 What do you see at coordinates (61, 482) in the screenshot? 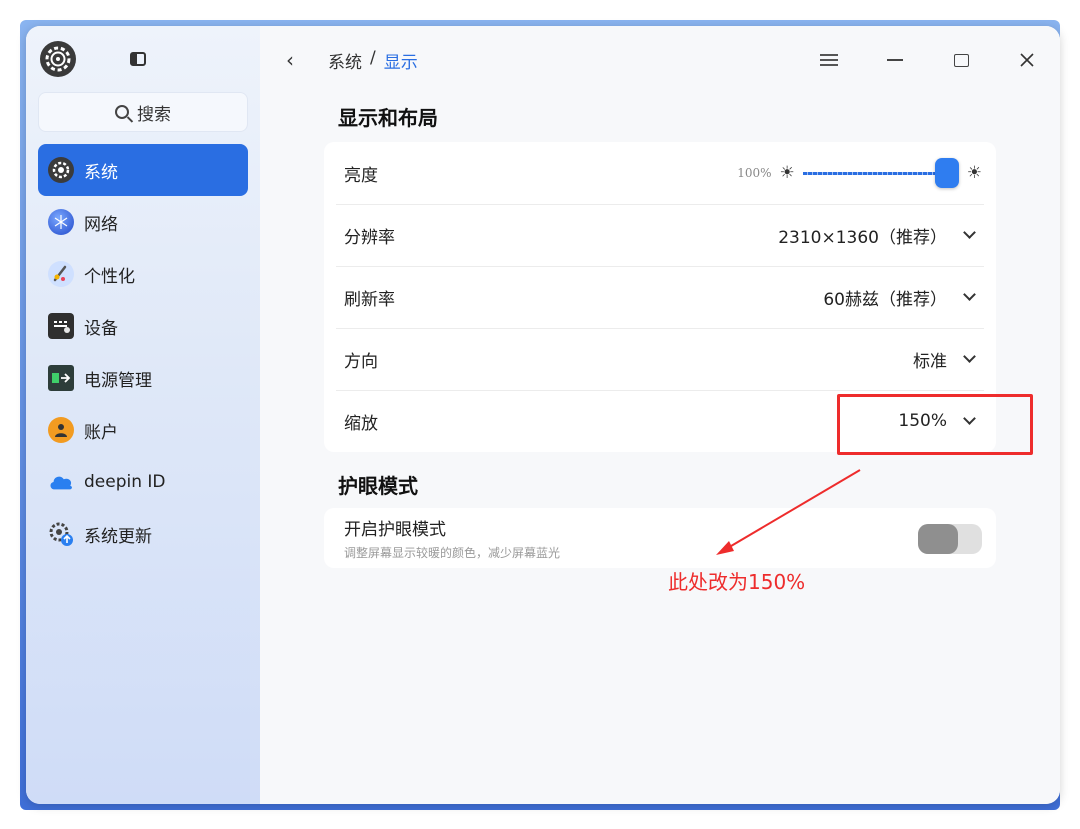
I see `cloud-icon` at bounding box center [61, 482].